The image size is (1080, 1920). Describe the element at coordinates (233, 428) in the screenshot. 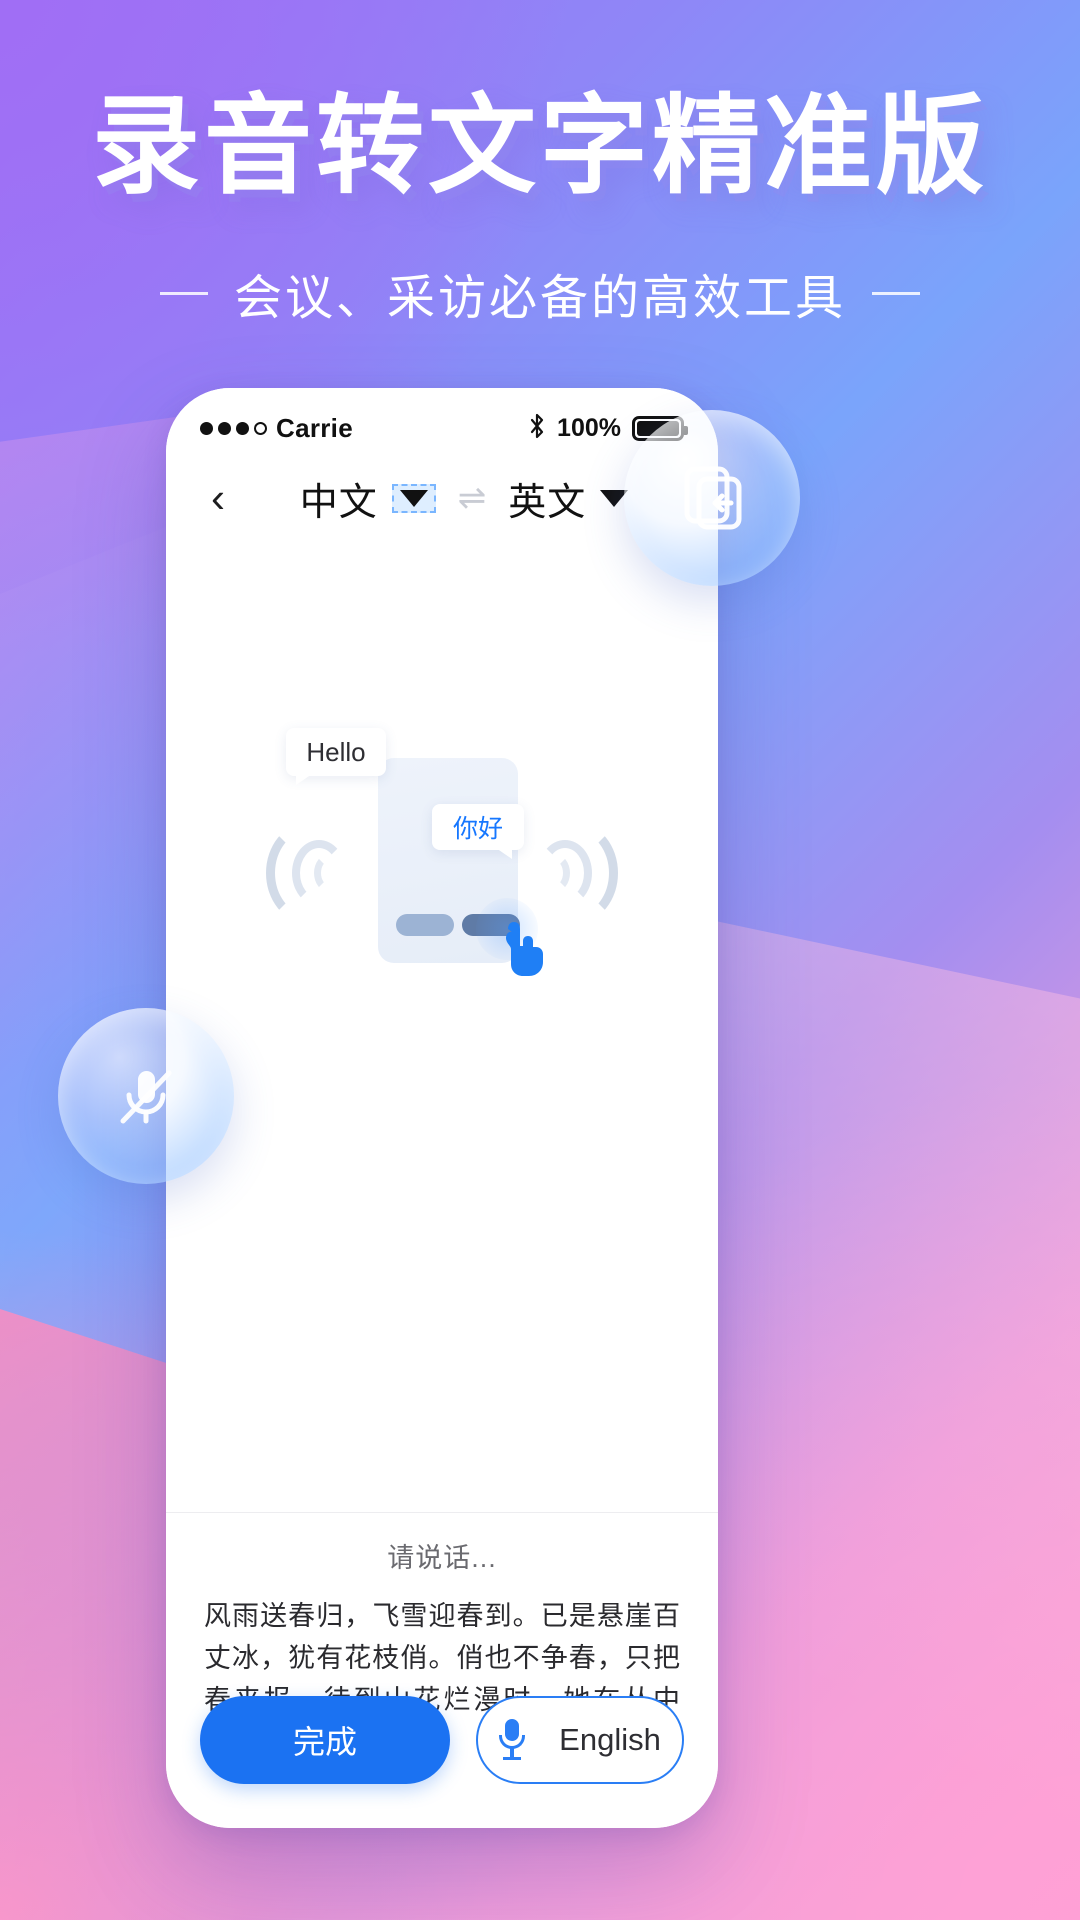

I see `signal-strength-icon` at that location.